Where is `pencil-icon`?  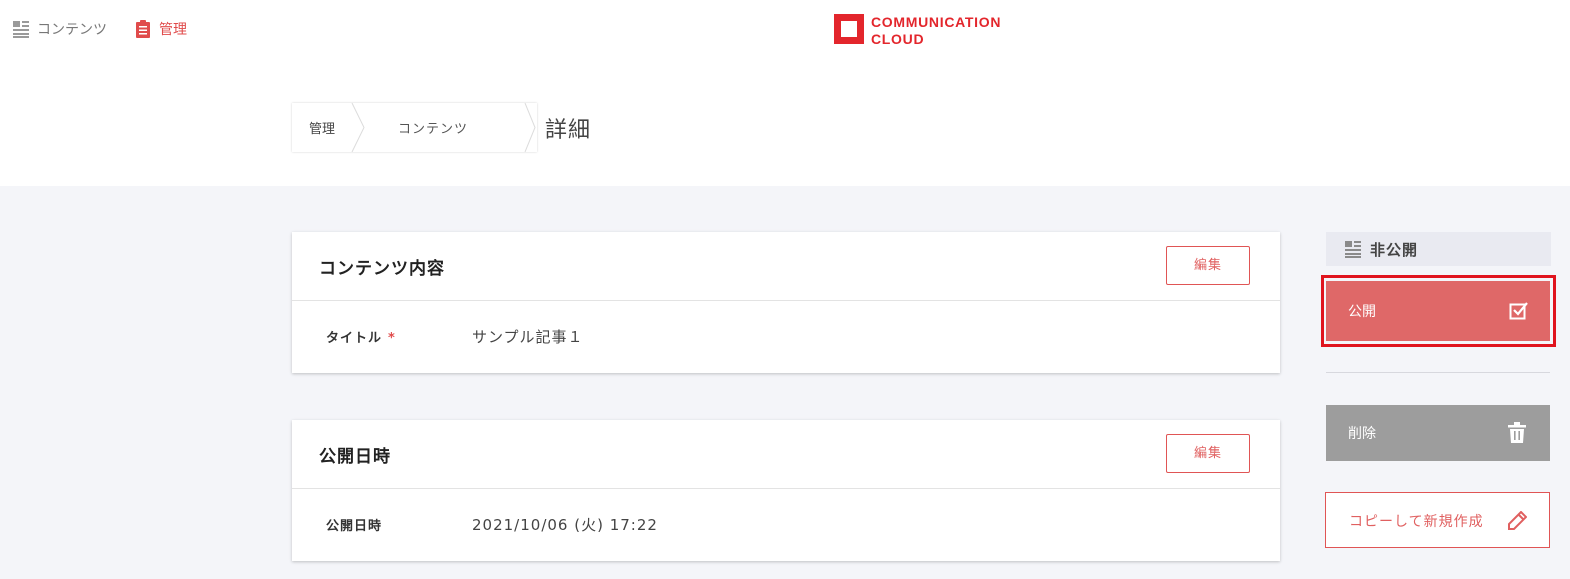
pencil-icon is located at coordinates (1517, 520).